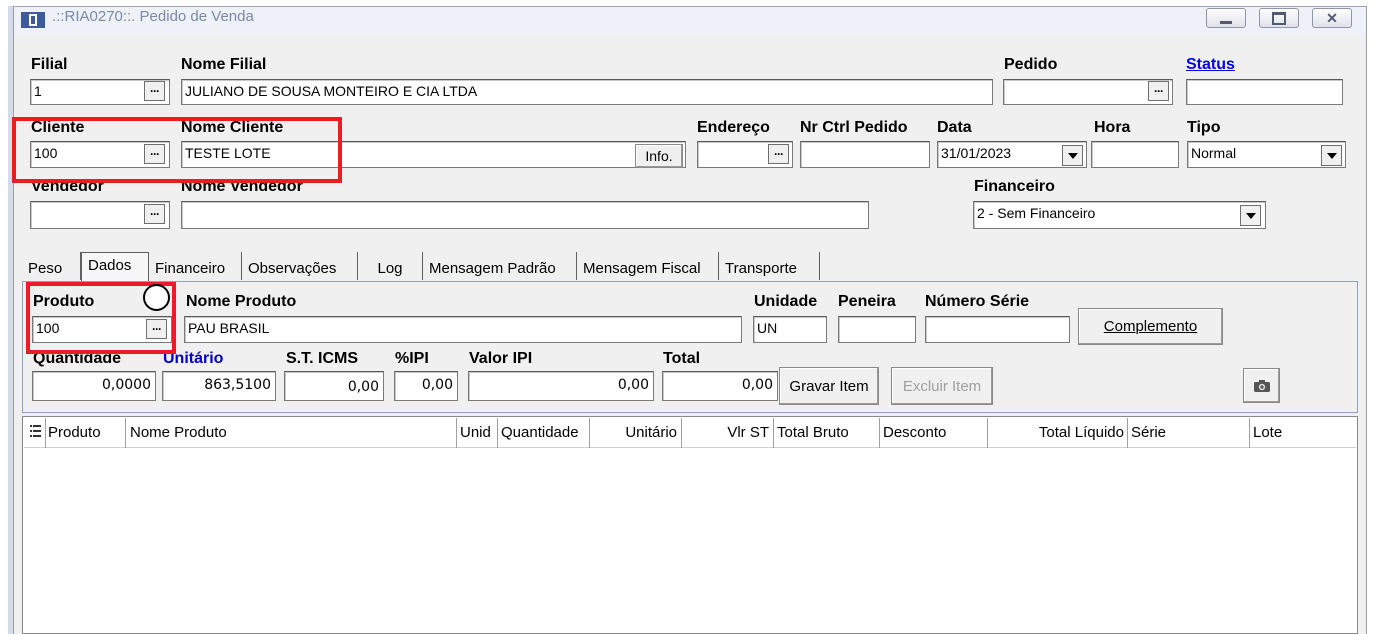  What do you see at coordinates (500, 266) in the screenshot?
I see `tab-mensagem-padrao: Mensagem Padrão` at bounding box center [500, 266].